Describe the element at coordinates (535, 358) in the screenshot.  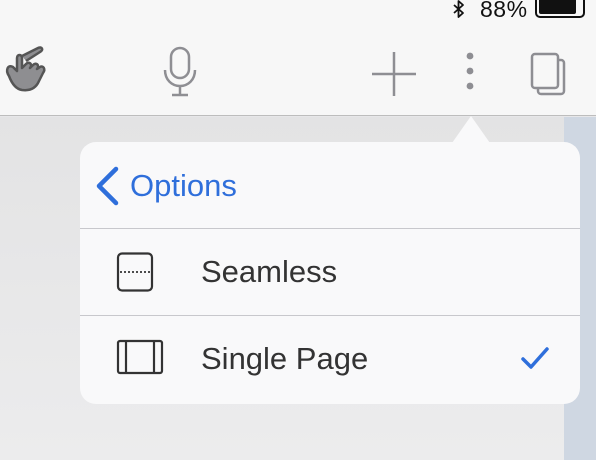
I see `checkmark-icon` at that location.